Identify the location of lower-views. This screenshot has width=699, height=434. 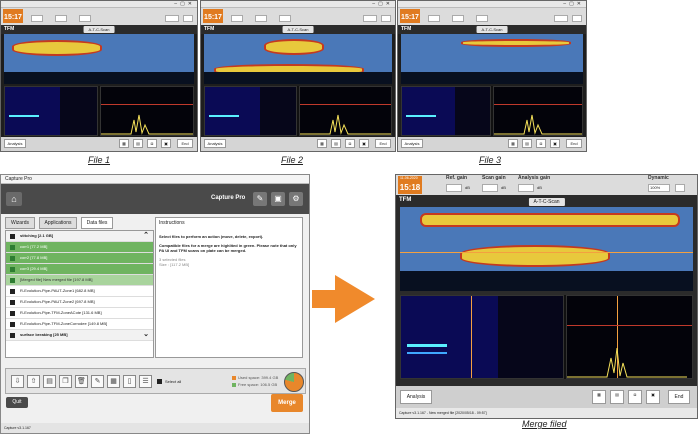
(298, 111).